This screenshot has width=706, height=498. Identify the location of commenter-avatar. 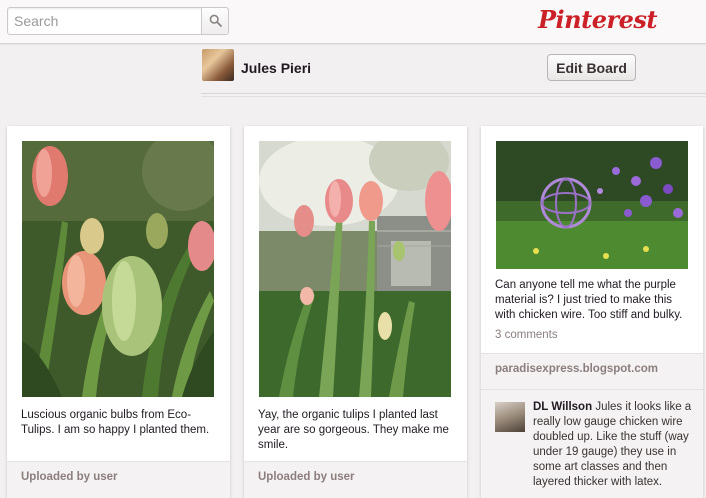
(510, 417).